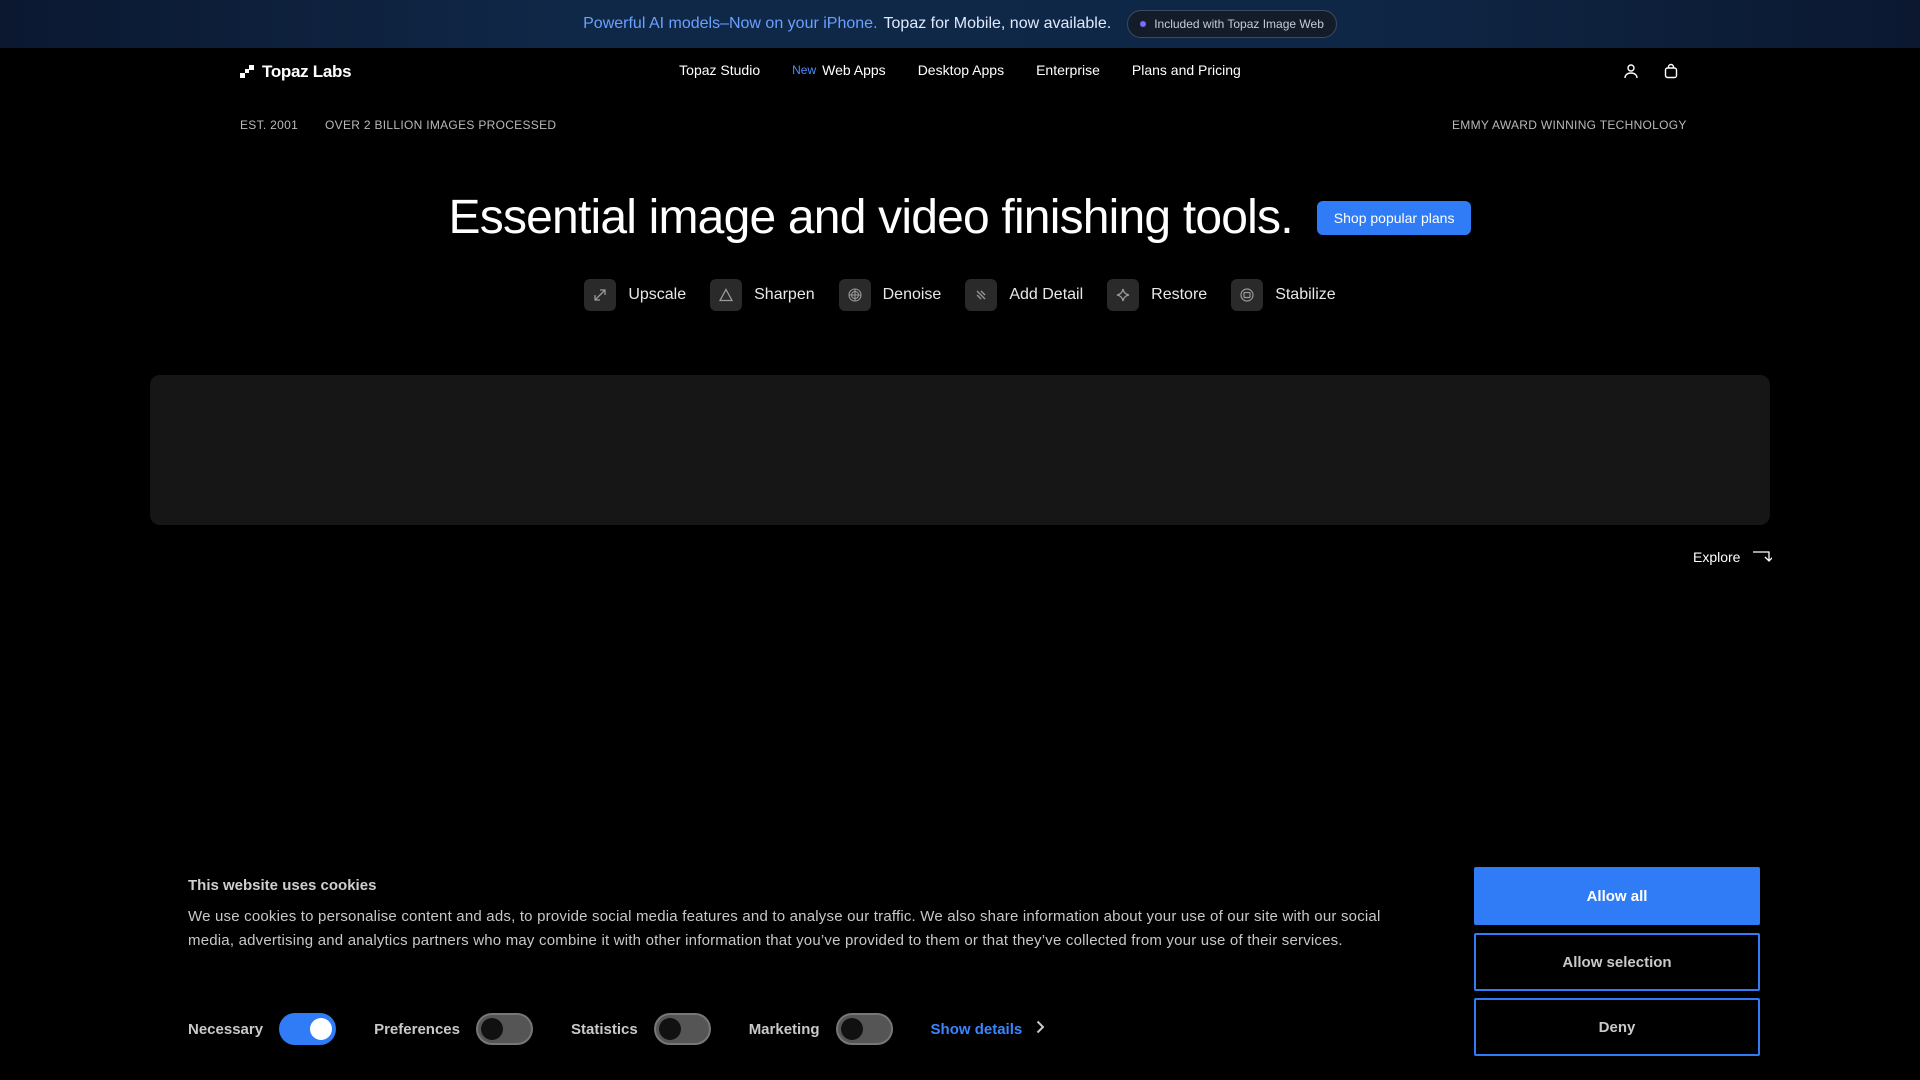 This screenshot has width=1920, height=1080. Describe the element at coordinates (641, 1029) in the screenshot. I see `toggle-statistics: Statistics` at that location.